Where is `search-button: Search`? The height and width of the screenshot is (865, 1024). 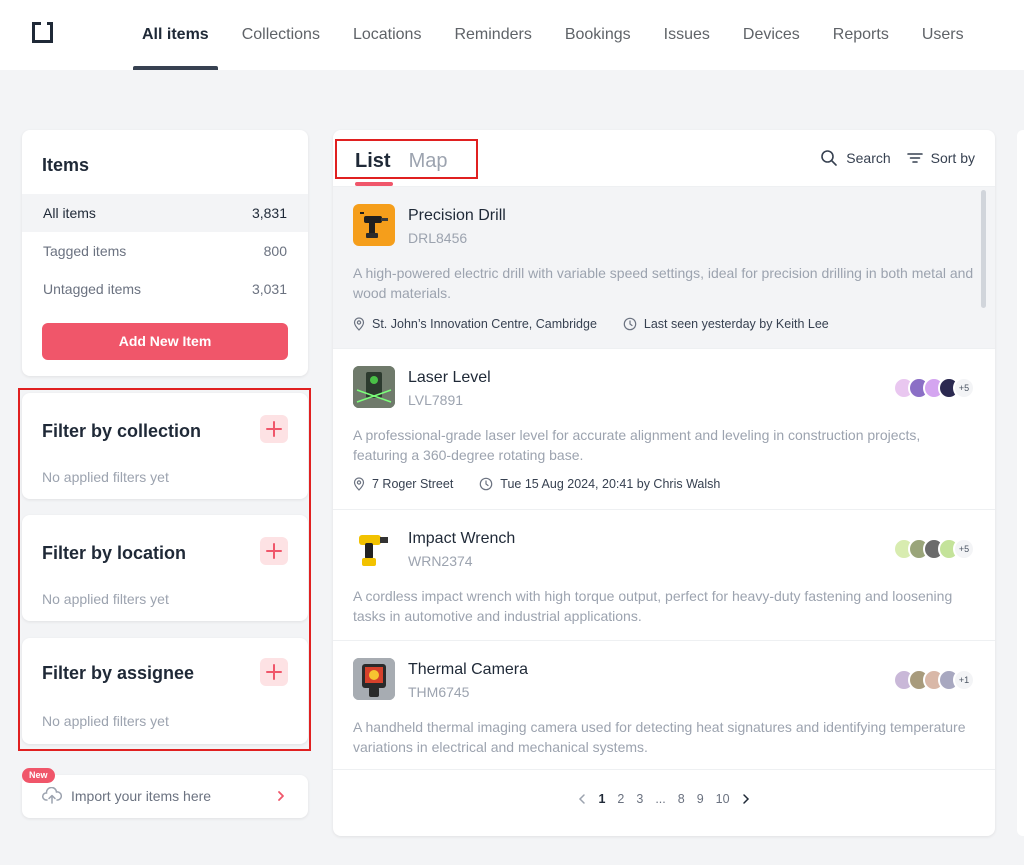
search-button: Search is located at coordinates (855, 158).